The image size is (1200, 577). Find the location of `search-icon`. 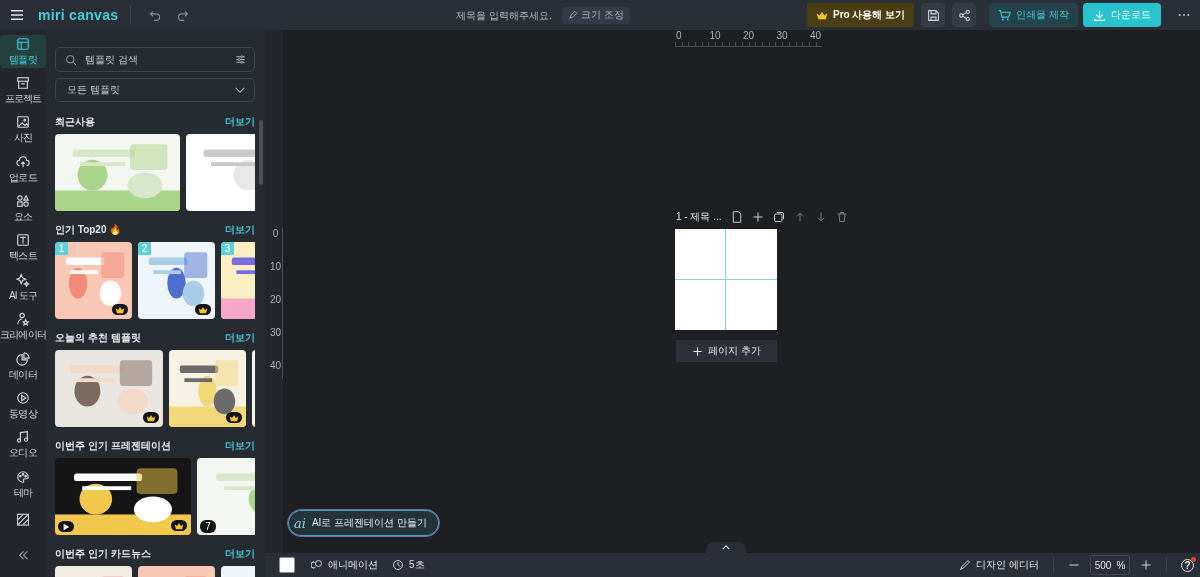

search-icon is located at coordinates (71, 59).